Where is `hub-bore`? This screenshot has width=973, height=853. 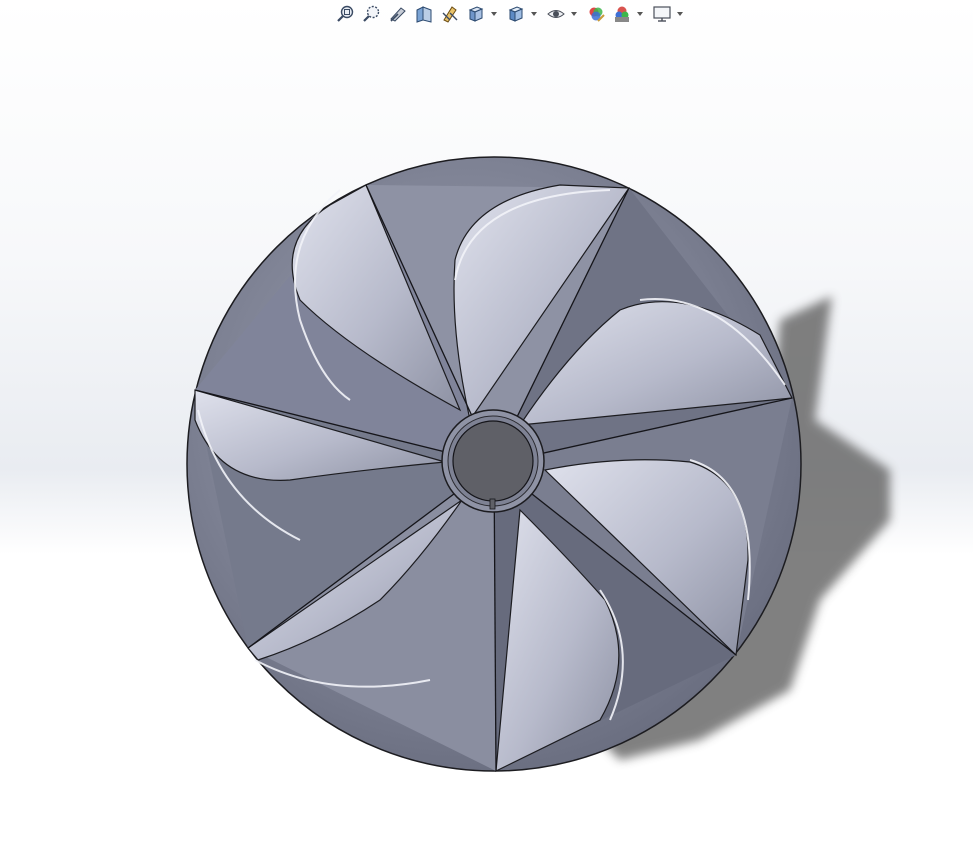 hub-bore is located at coordinates (493, 461).